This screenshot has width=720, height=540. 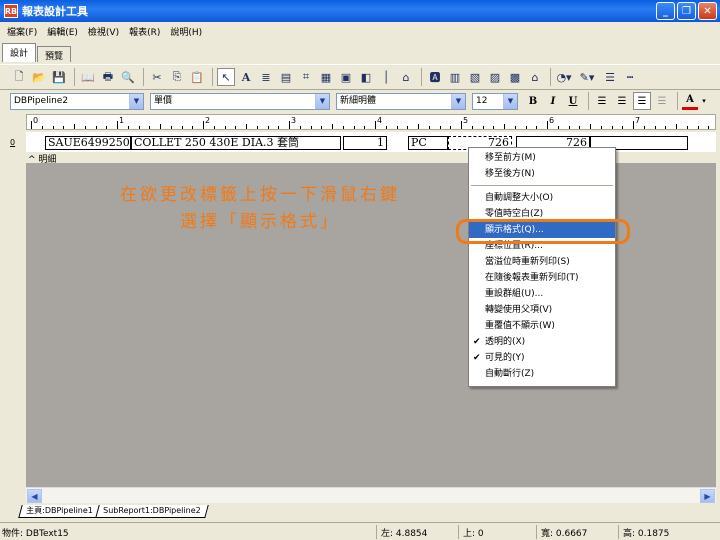 What do you see at coordinates (59, 511) in the screenshot?
I see `tab-main-report: 主頁:DBPipeline1` at bounding box center [59, 511].